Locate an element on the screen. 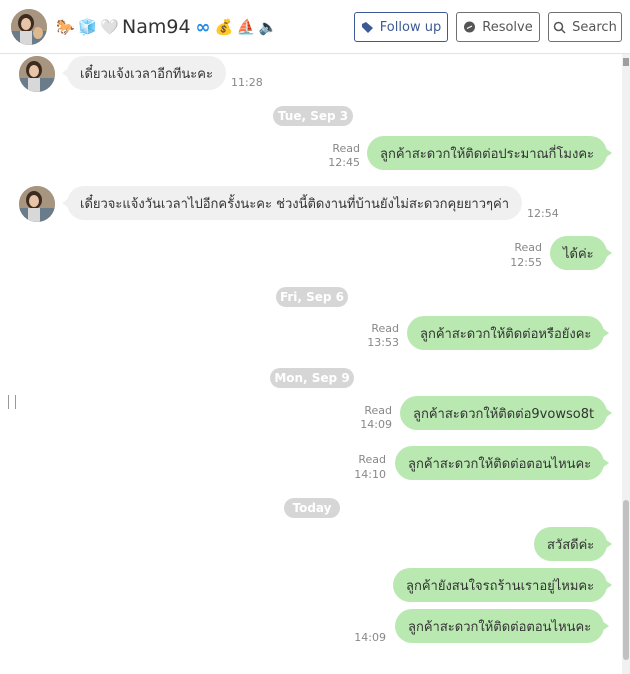  infinity-icon: ∞ is located at coordinates (203, 27).